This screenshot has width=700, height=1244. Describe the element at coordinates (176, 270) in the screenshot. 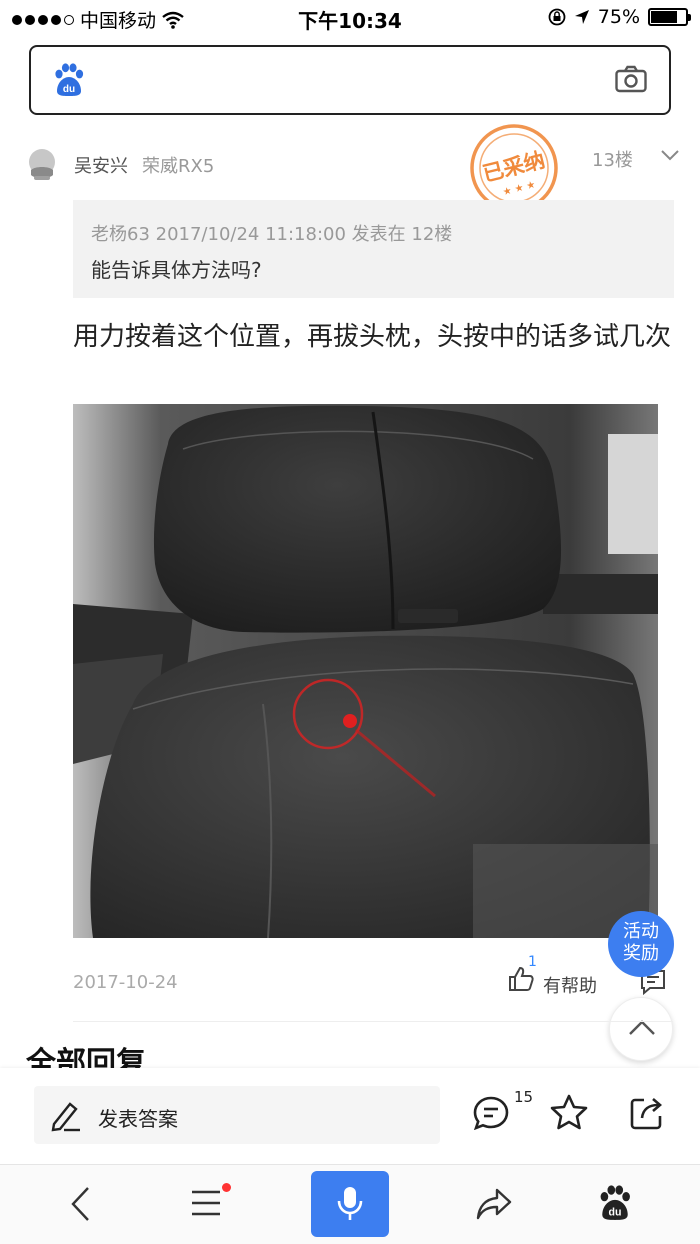

I see `quote-text: 能告诉具体方法吗?` at that location.